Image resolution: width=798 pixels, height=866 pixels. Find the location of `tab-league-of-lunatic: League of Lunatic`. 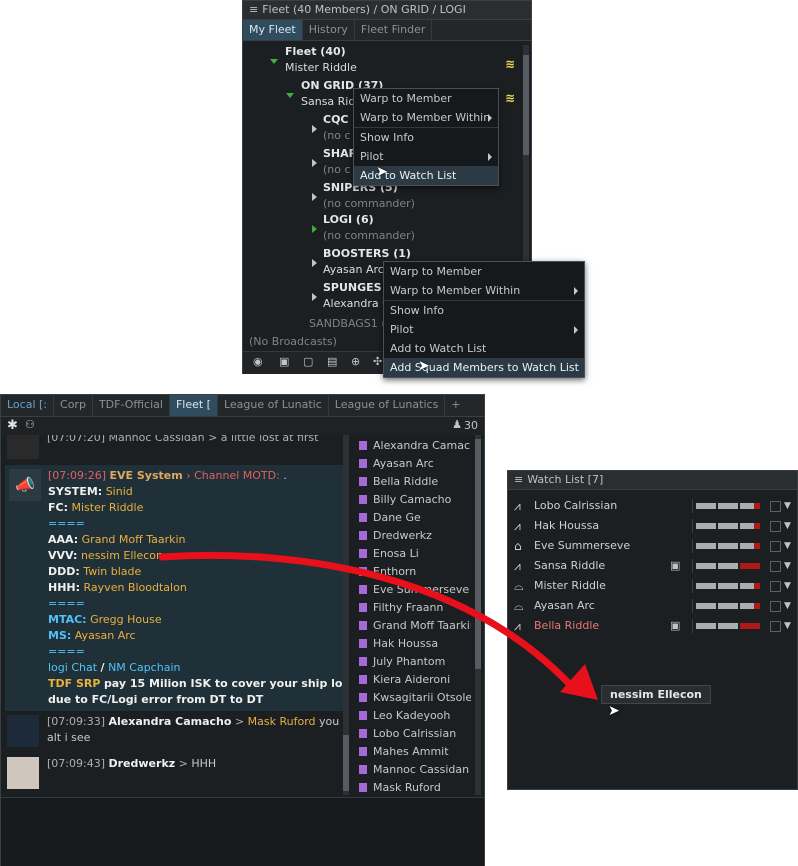

tab-league-of-lunatic: League of Lunatic is located at coordinates (273, 405).